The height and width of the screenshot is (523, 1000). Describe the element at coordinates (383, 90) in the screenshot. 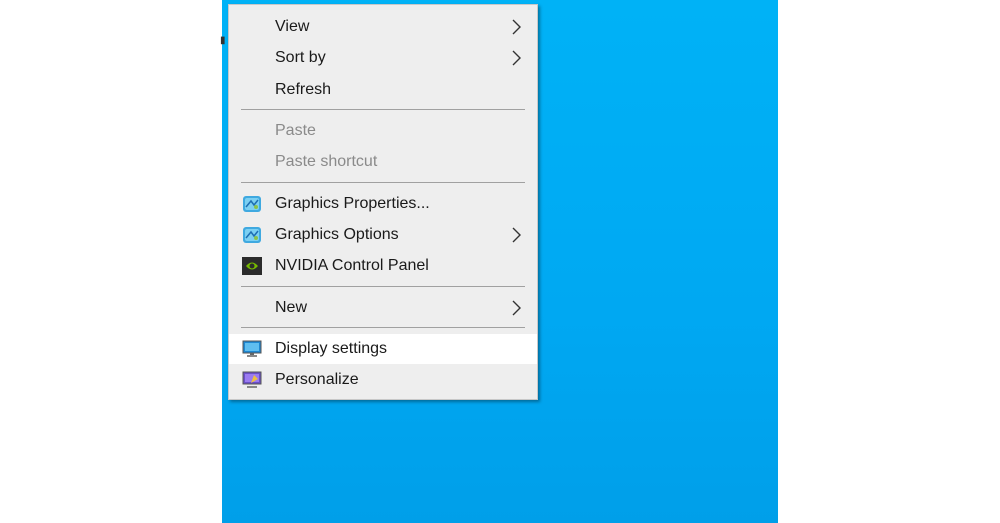

I see `menu-item-refresh: Refresh` at that location.